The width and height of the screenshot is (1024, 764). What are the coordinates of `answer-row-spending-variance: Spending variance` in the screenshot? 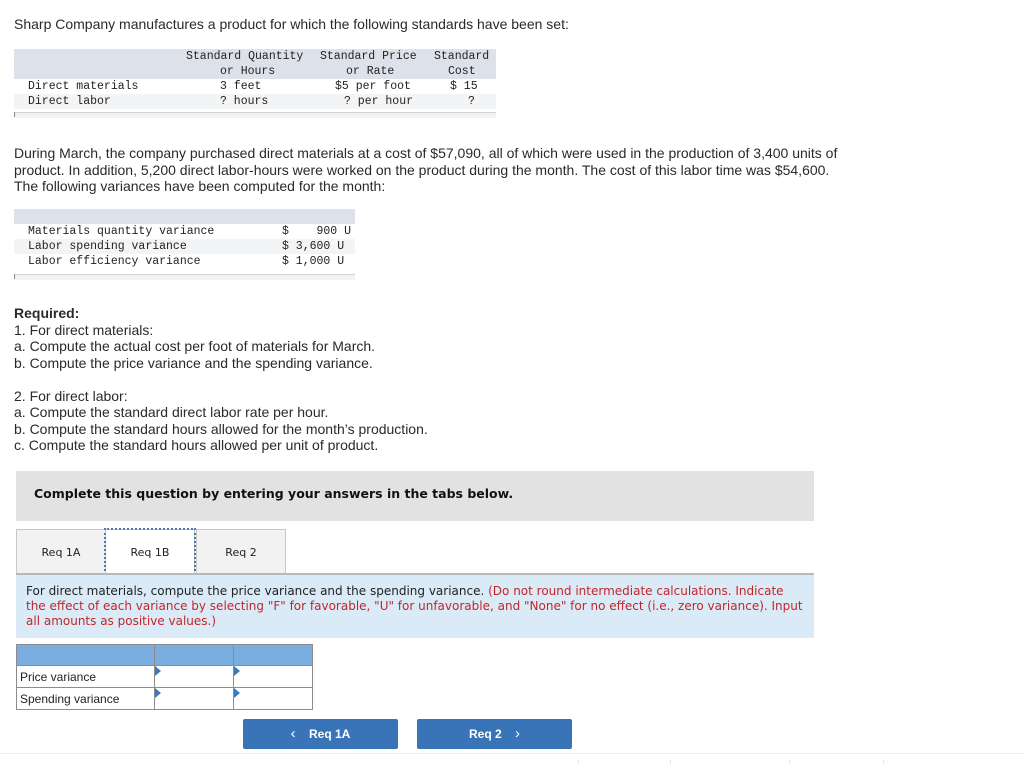 It's located at (164, 698).